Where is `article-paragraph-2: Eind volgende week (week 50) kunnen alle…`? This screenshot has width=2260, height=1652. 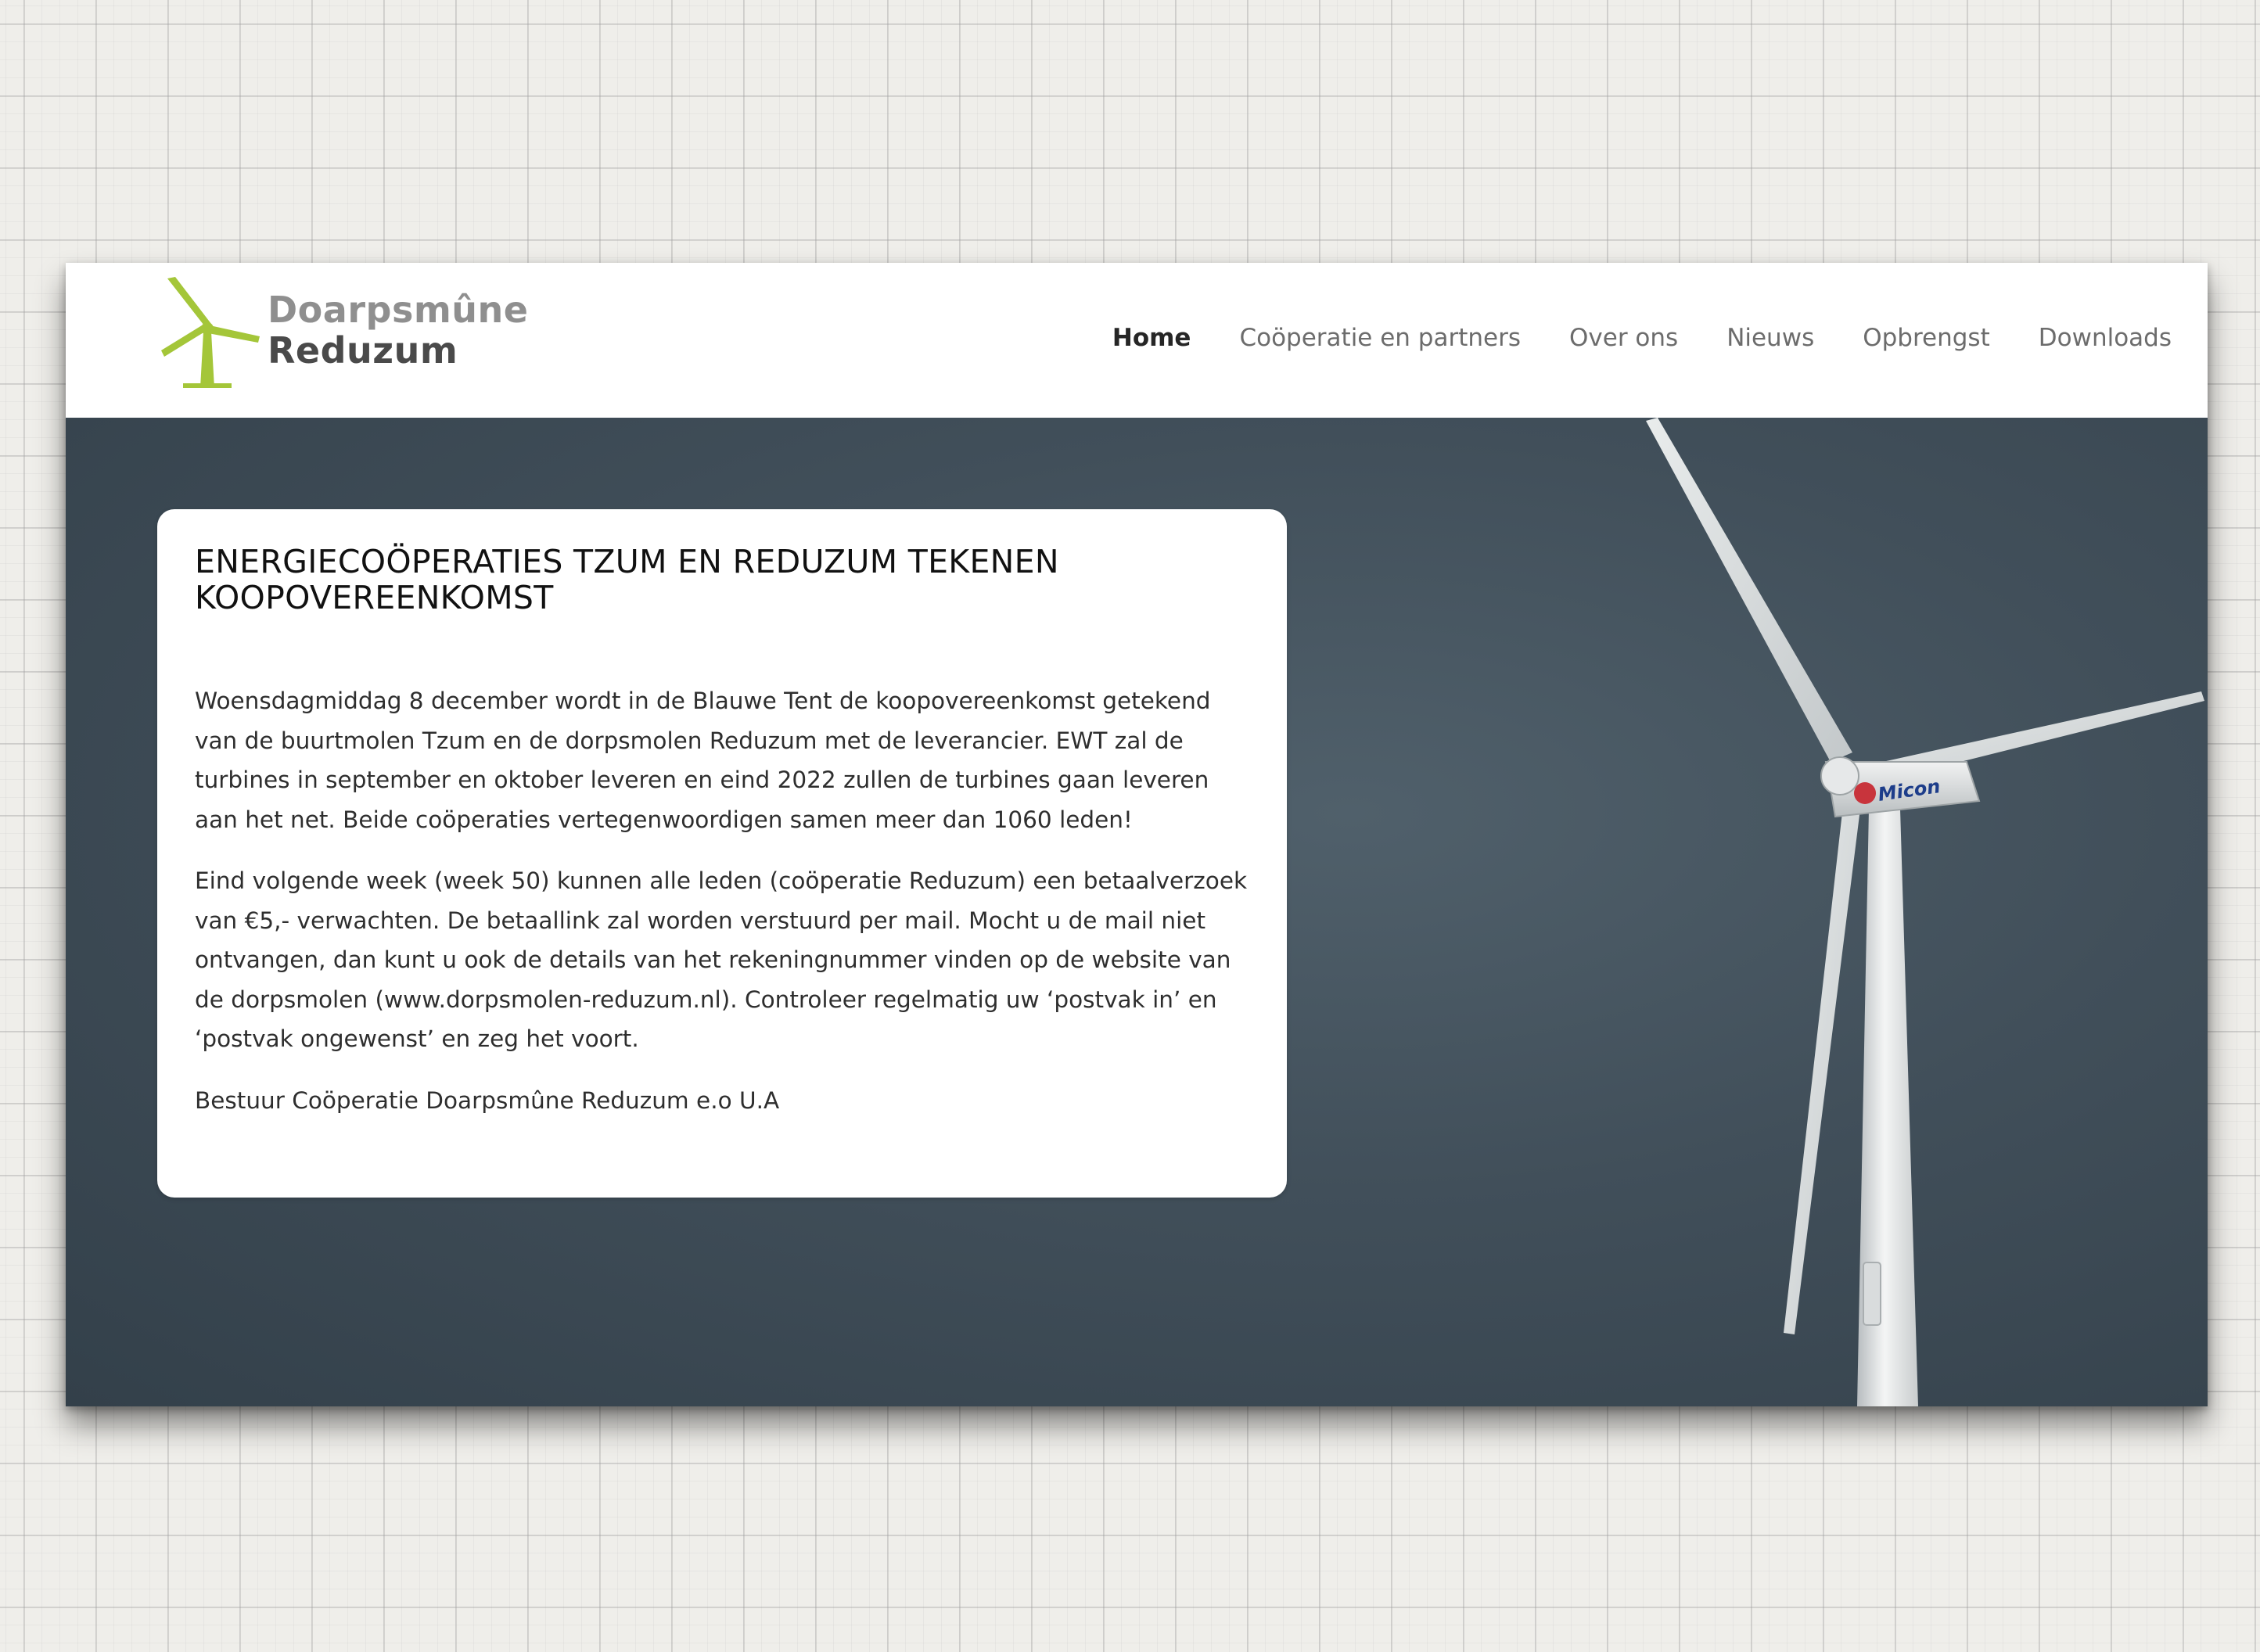
article-paragraph-2: Eind volgende week (week 50) kunnen alle… is located at coordinates (721, 960).